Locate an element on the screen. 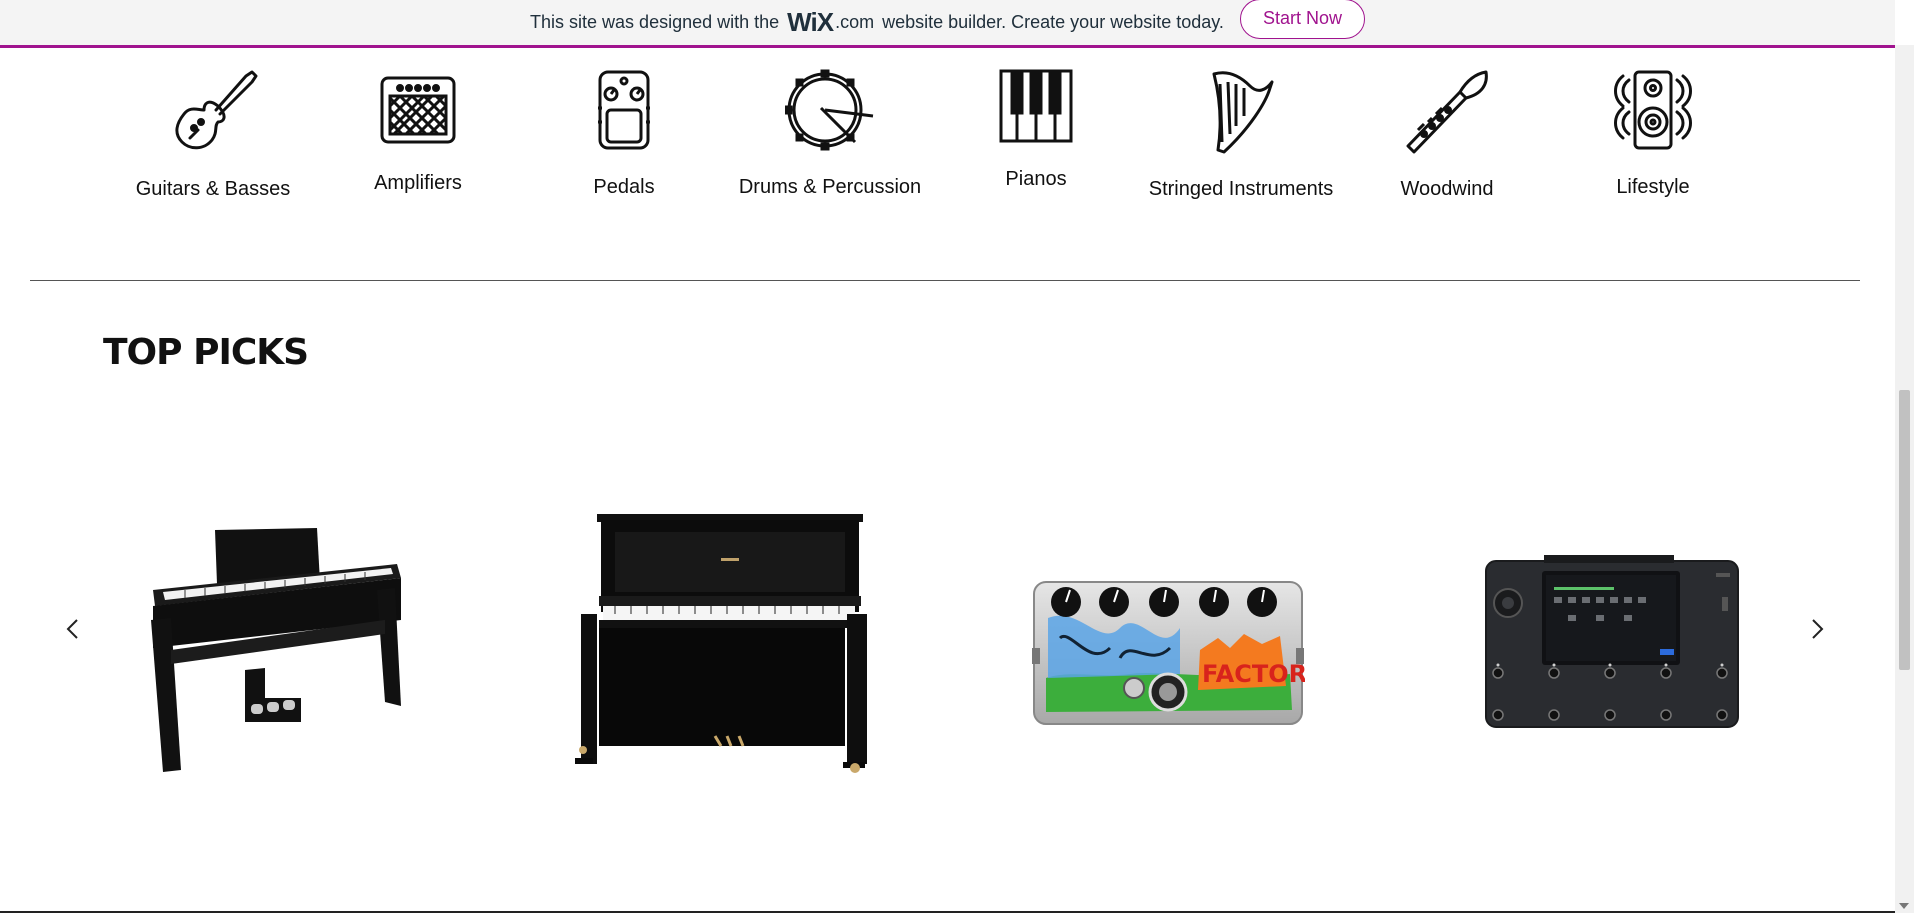 The image size is (1914, 913). category-label: Amplifiers is located at coordinates (418, 183).